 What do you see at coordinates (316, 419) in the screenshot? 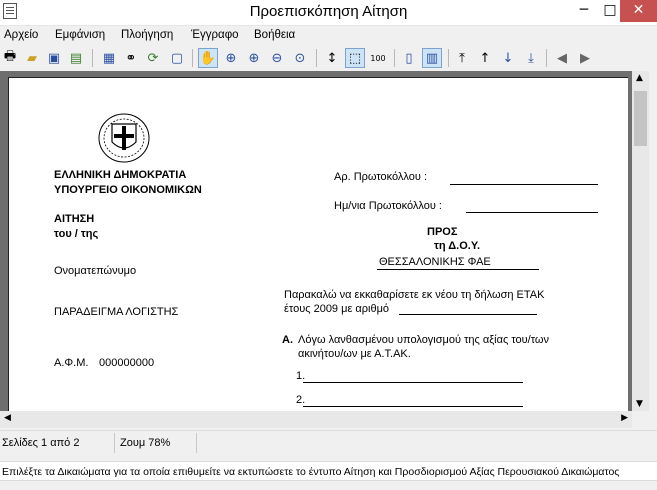
I see `horizontal-scrollbar: ◀ ▶` at bounding box center [316, 419].